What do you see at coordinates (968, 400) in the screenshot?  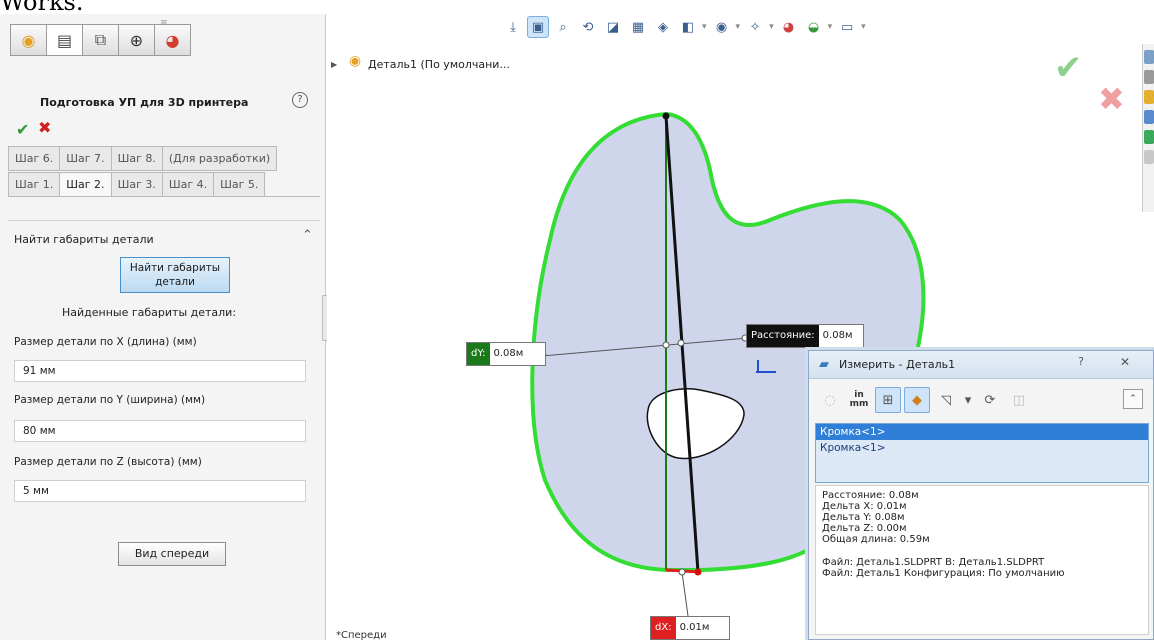 I see `dropdown-icon: ▾` at bounding box center [968, 400].